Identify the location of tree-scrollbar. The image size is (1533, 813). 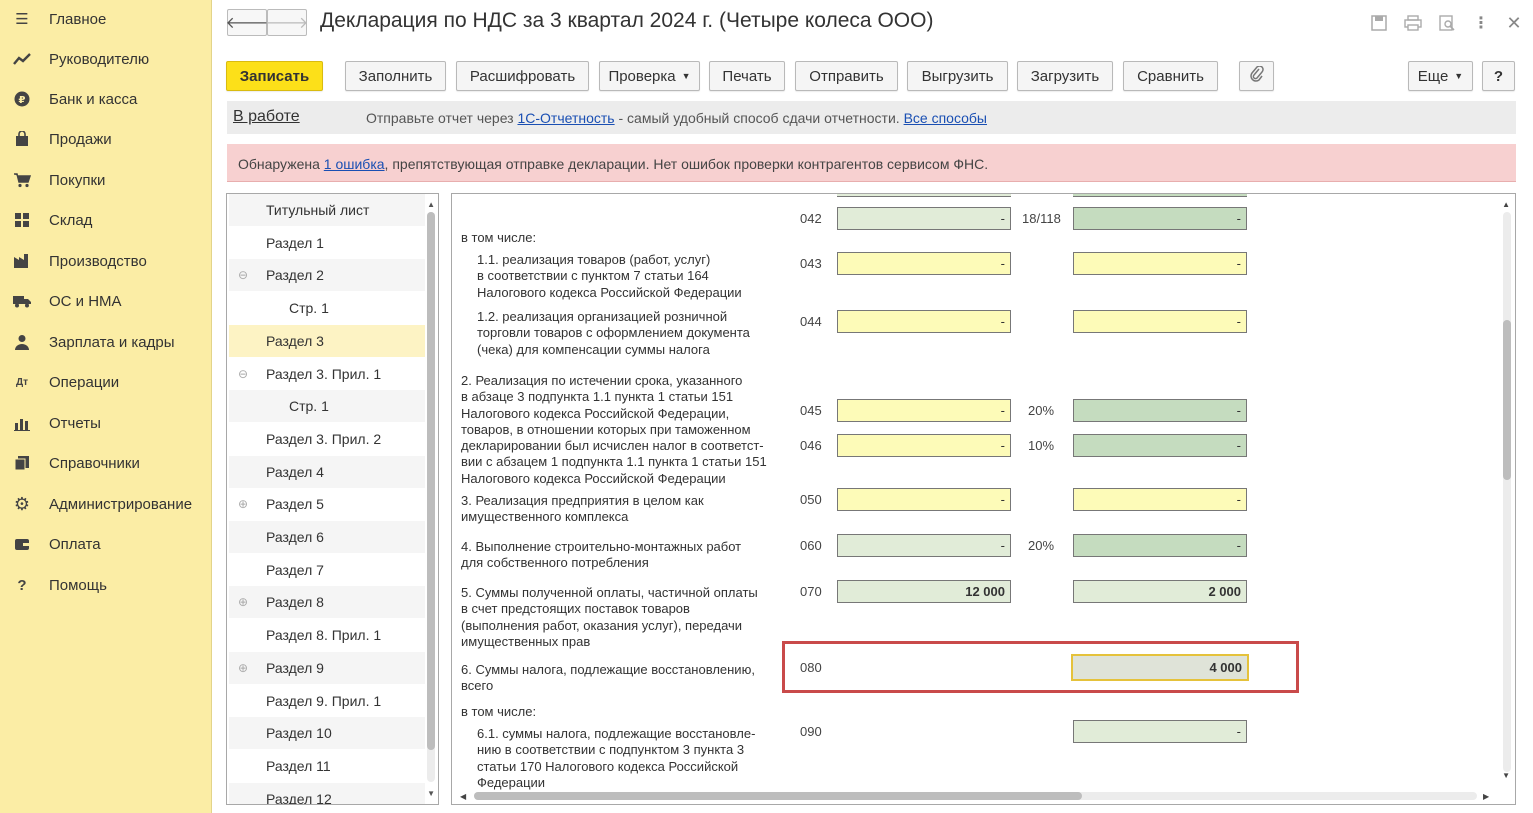
(431, 497).